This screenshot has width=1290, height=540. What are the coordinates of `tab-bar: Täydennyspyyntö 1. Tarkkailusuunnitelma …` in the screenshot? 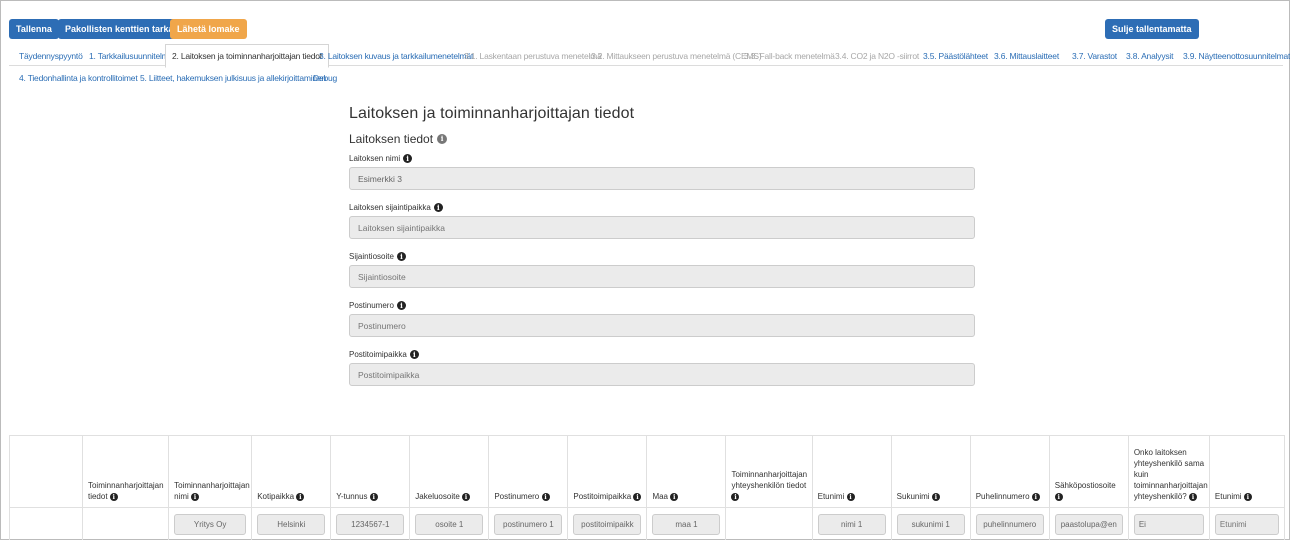 It's located at (649, 66).